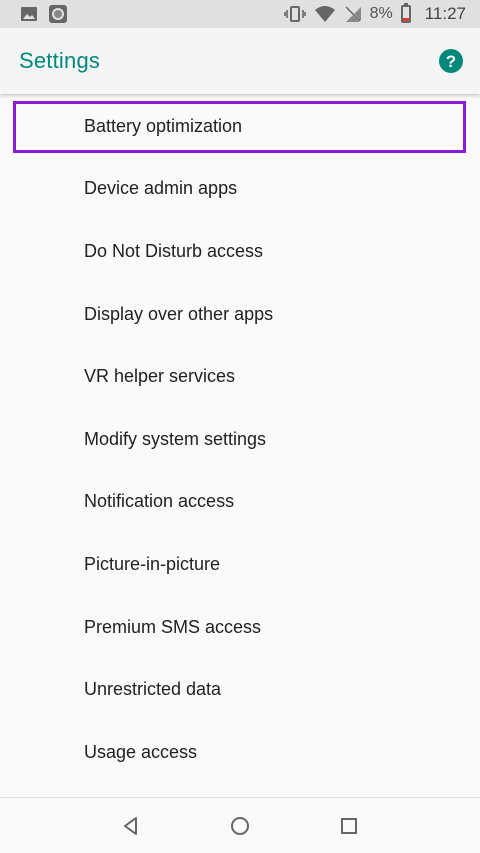 The image size is (480, 853). Describe the element at coordinates (174, 250) in the screenshot. I see `list-item-label: Do Not Disturb access` at that location.